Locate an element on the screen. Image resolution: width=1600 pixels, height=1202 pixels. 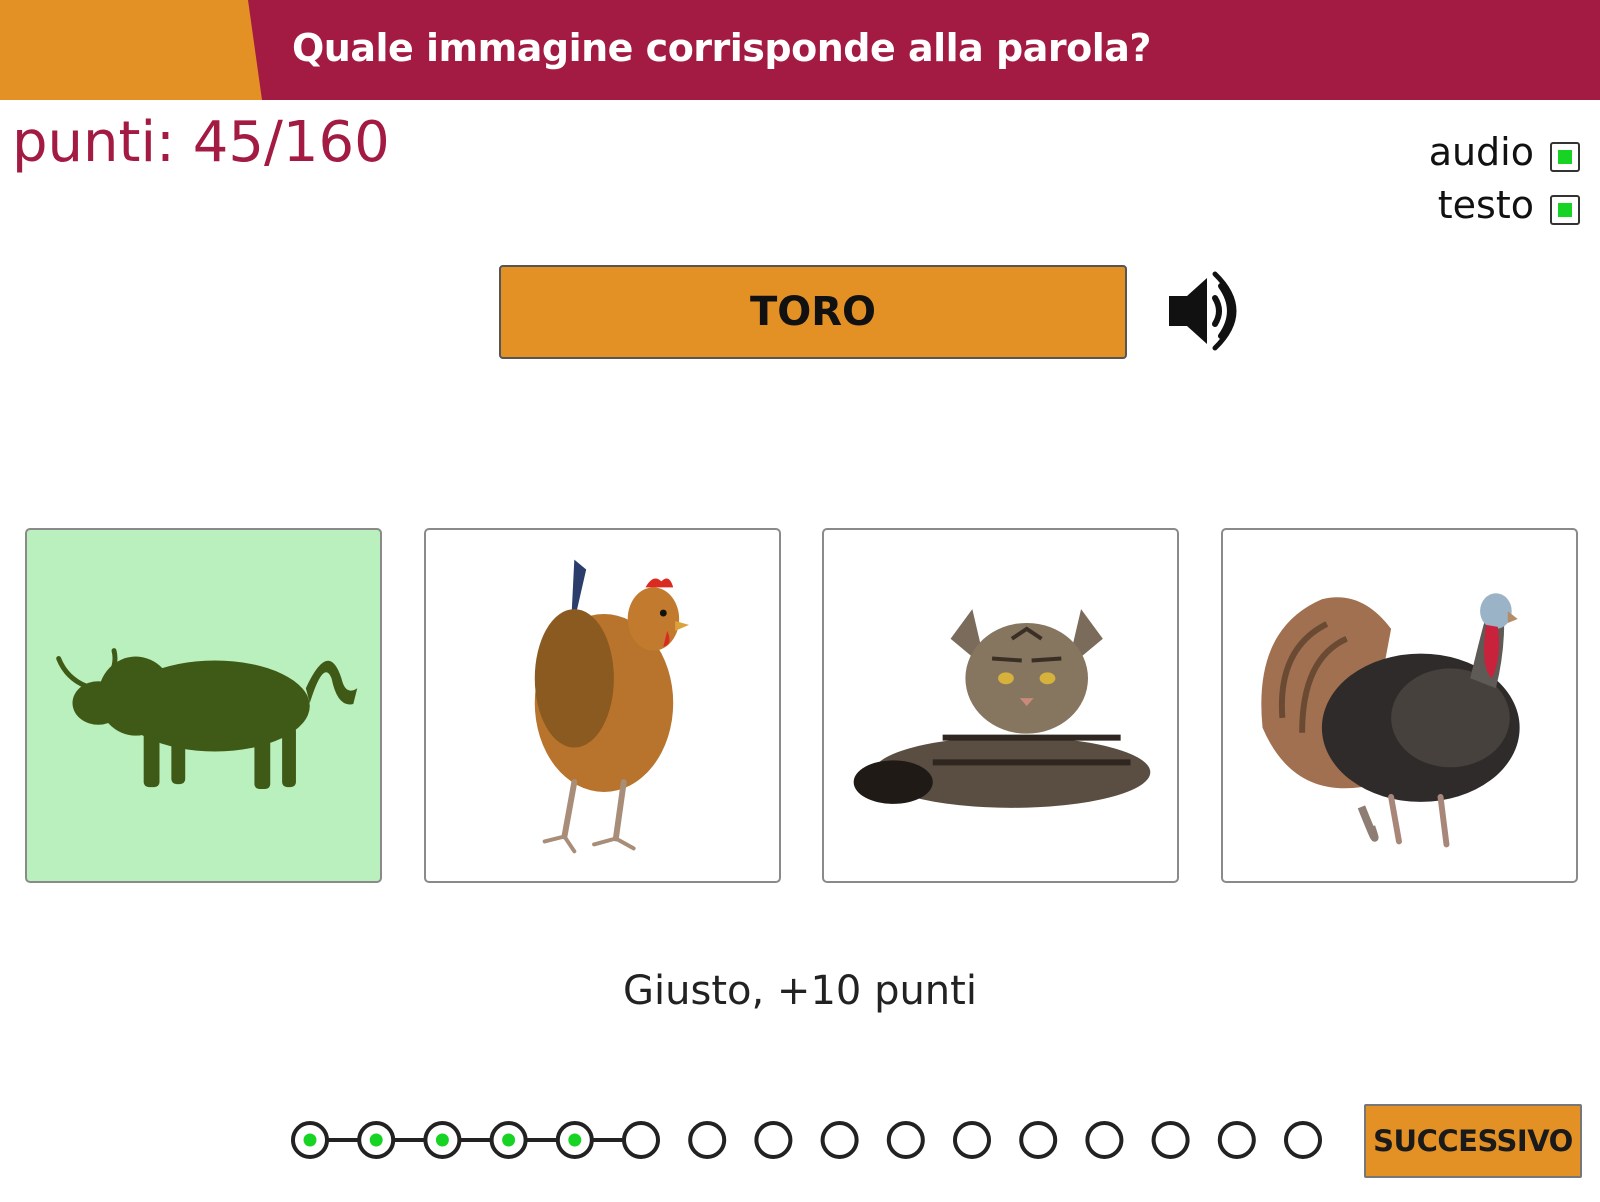
audio-option: audio is located at coordinates (1504, 152).